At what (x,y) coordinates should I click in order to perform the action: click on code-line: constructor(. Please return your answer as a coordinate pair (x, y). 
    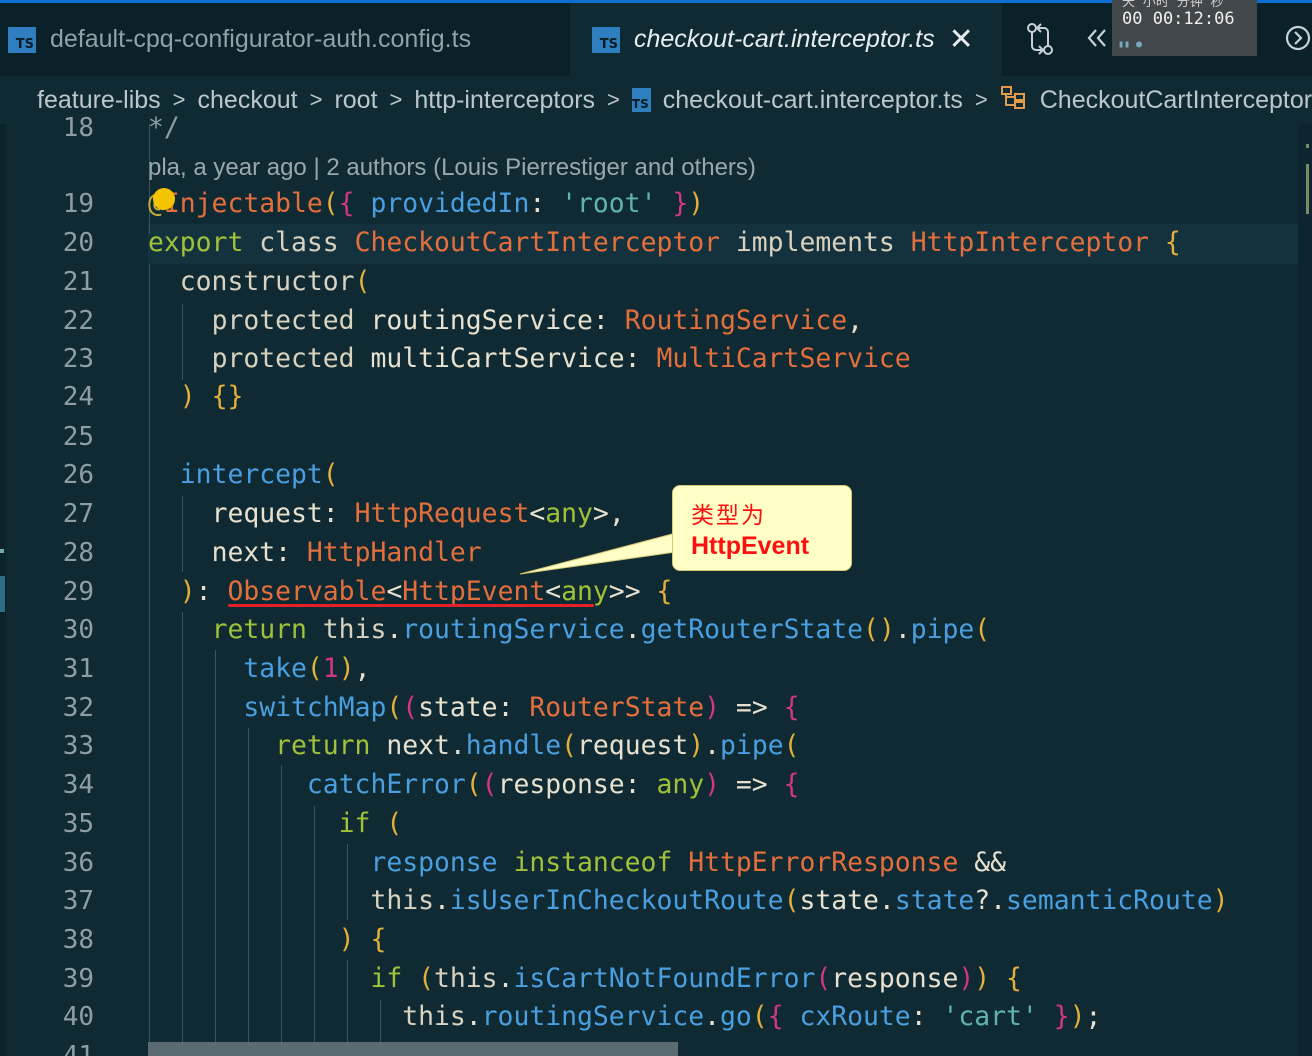
    Looking at the image, I should click on (259, 282).